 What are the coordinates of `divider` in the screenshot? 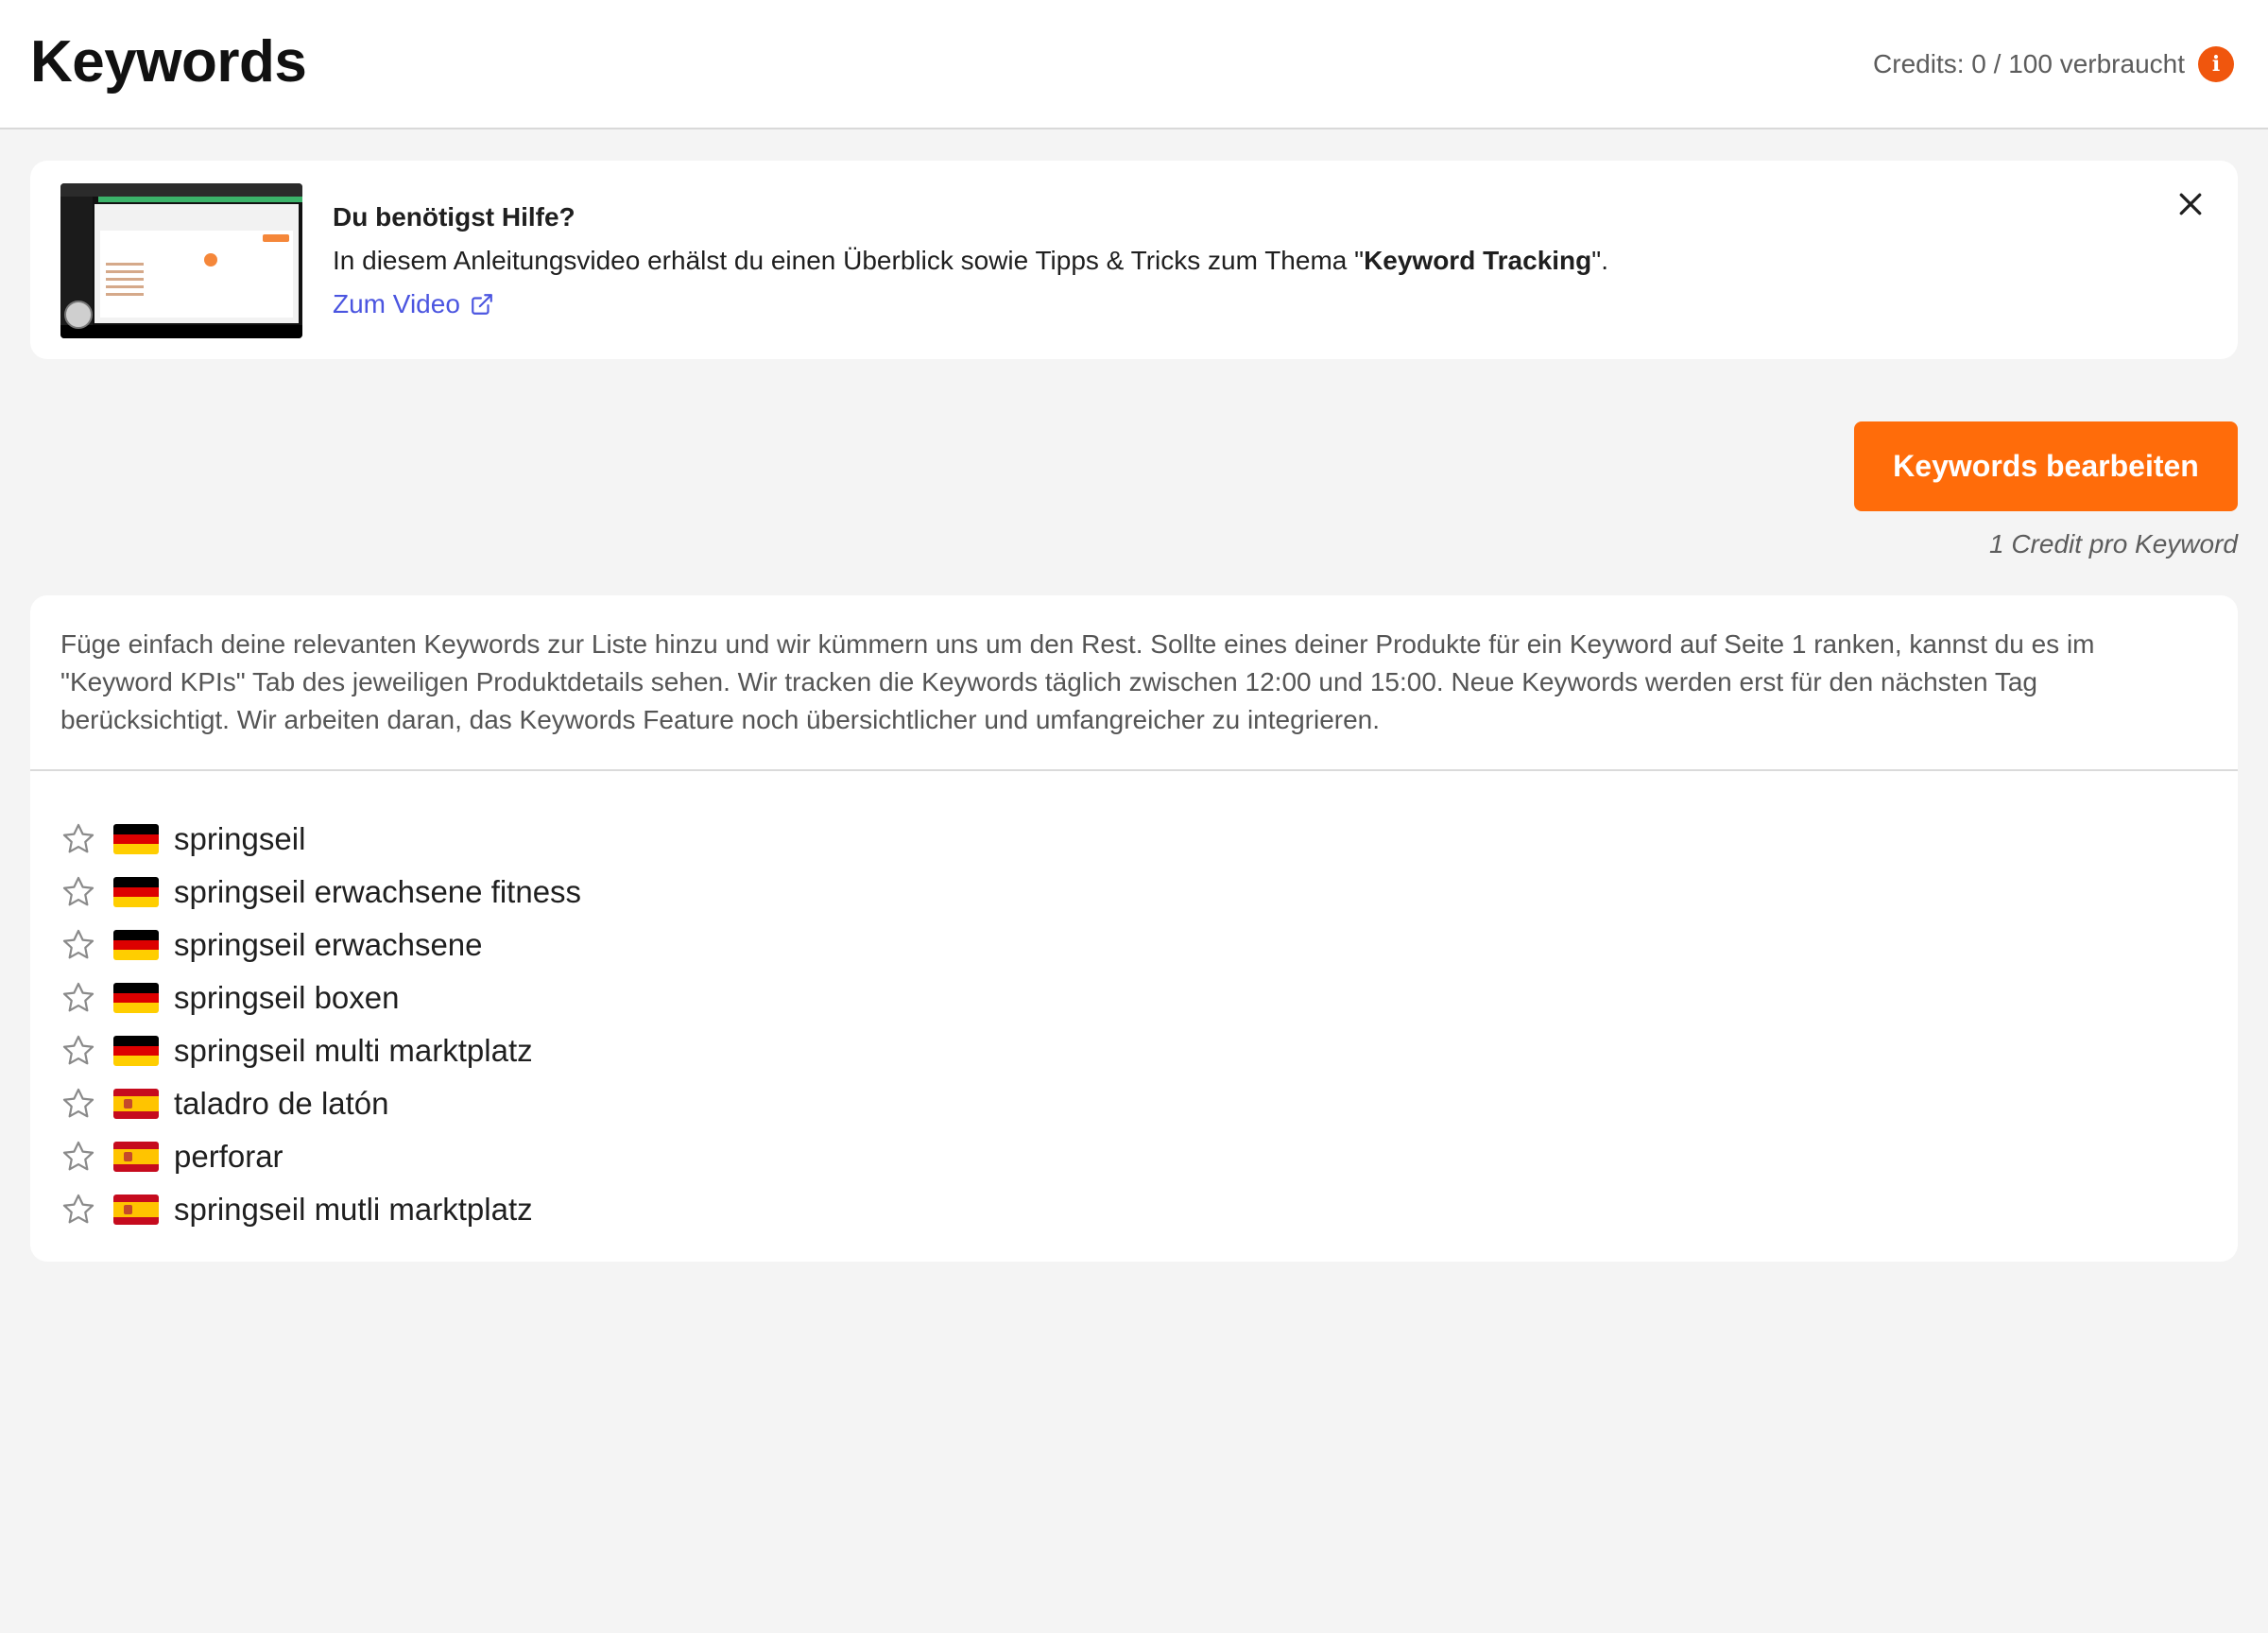 It's located at (1134, 770).